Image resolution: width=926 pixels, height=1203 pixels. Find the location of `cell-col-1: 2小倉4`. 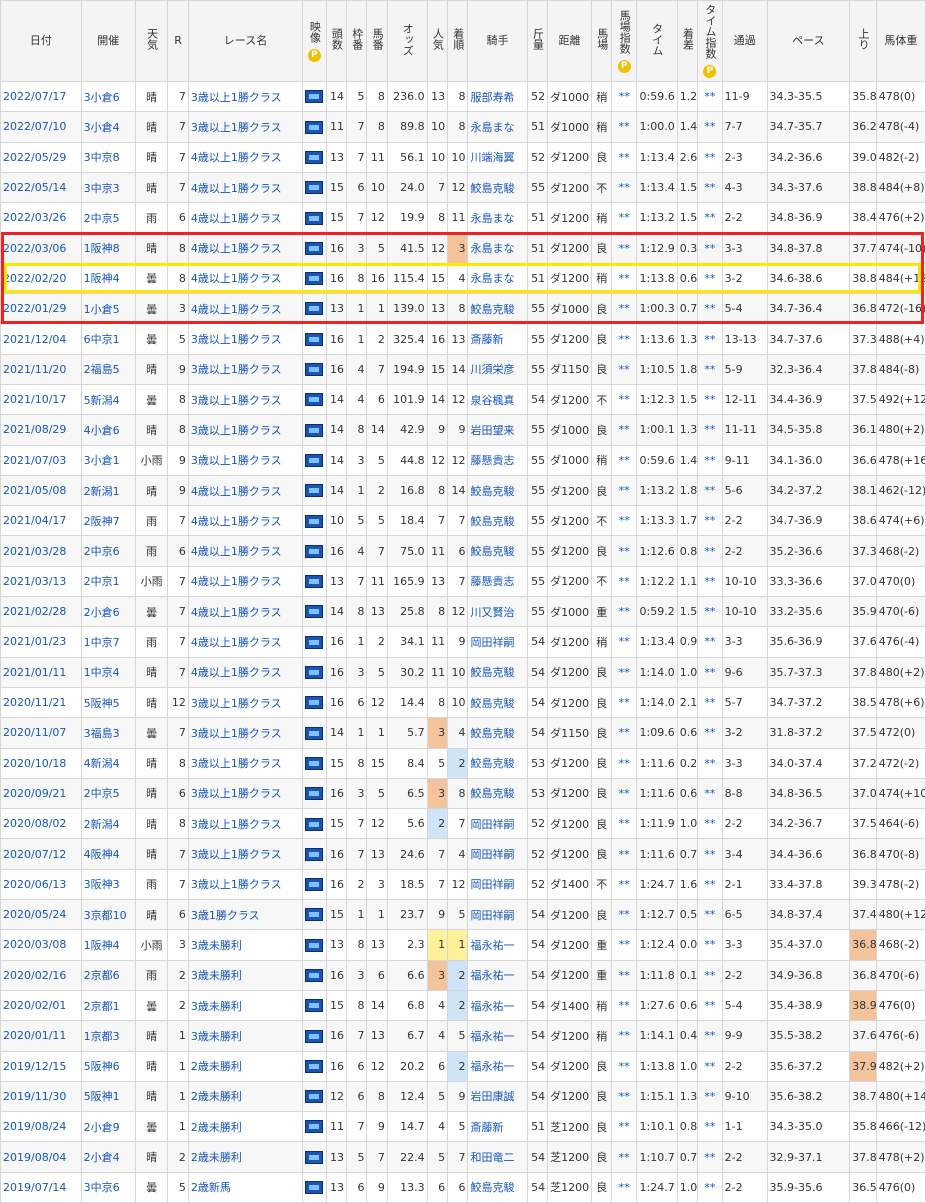

cell-col-1: 2小倉4 is located at coordinates (108, 1157).